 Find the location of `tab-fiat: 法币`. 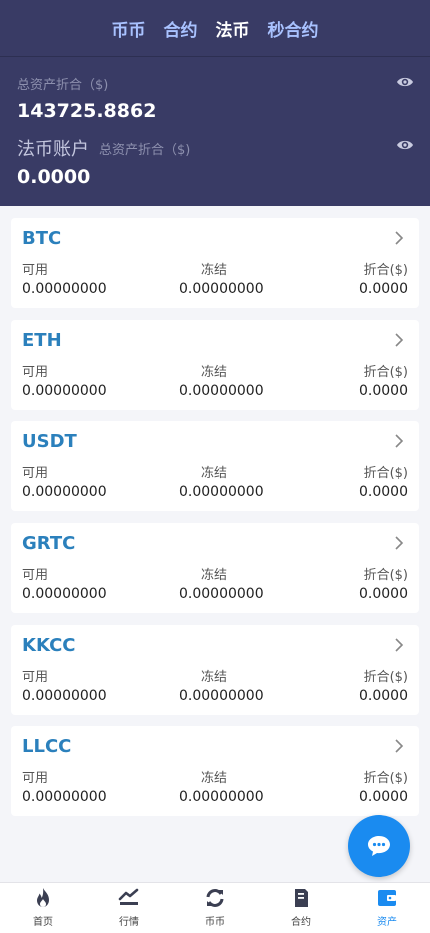

tab-fiat: 法币 is located at coordinates (233, 28).